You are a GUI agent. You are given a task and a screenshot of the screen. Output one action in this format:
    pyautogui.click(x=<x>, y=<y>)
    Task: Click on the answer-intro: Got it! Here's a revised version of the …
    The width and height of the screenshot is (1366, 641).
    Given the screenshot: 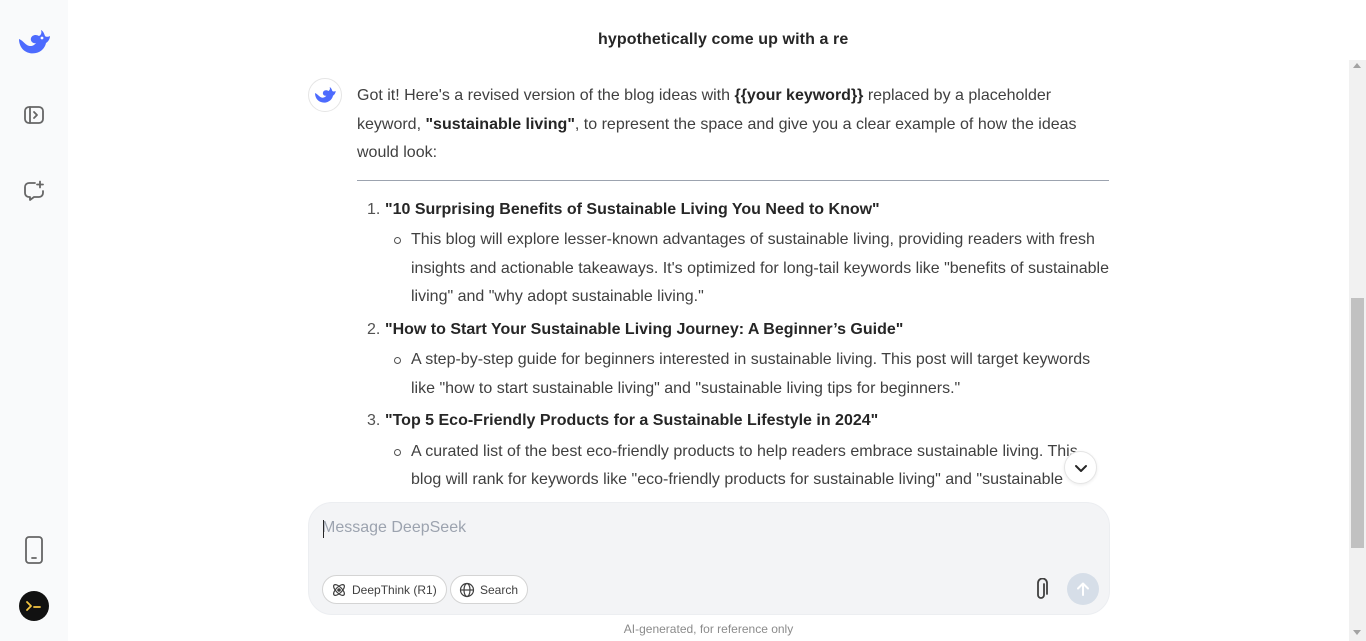 What is the action you would take?
    pyautogui.click(x=733, y=125)
    